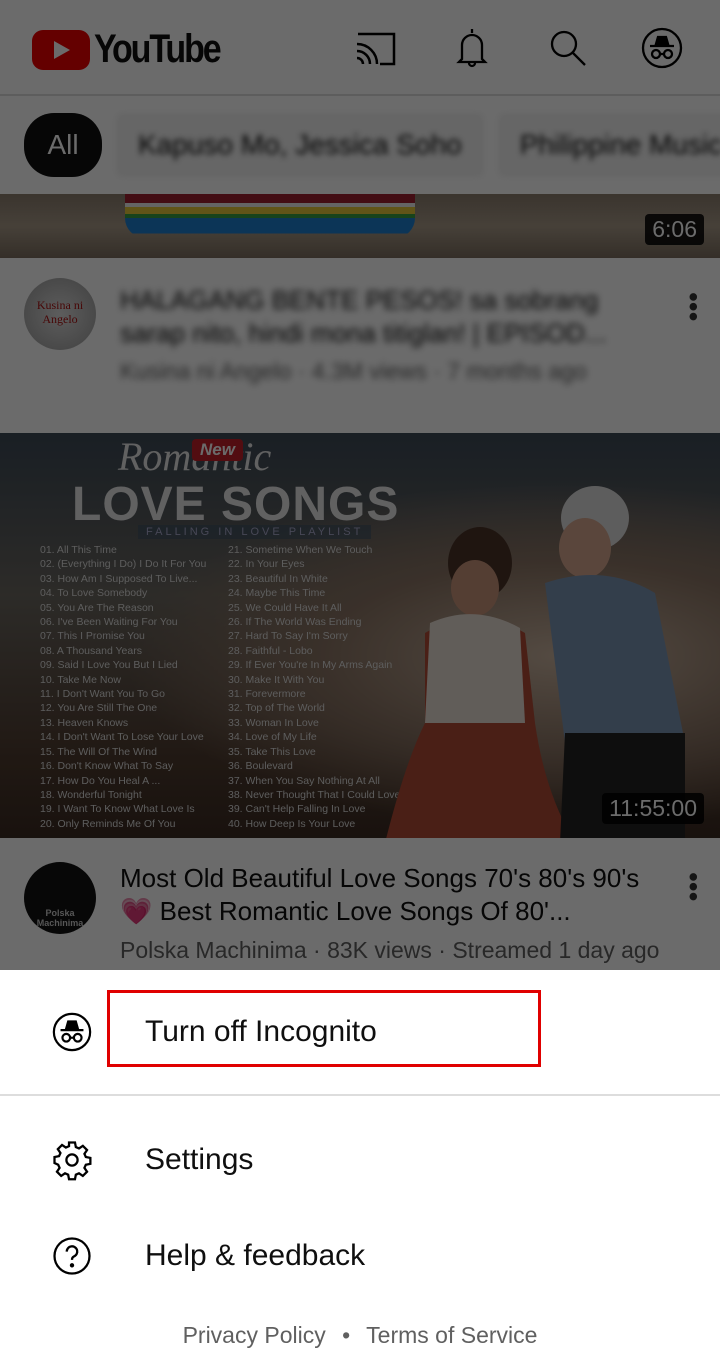 This screenshot has height=1369, width=720. What do you see at coordinates (267, 694) in the screenshot?
I see `song-item: 31. Forevermore` at bounding box center [267, 694].